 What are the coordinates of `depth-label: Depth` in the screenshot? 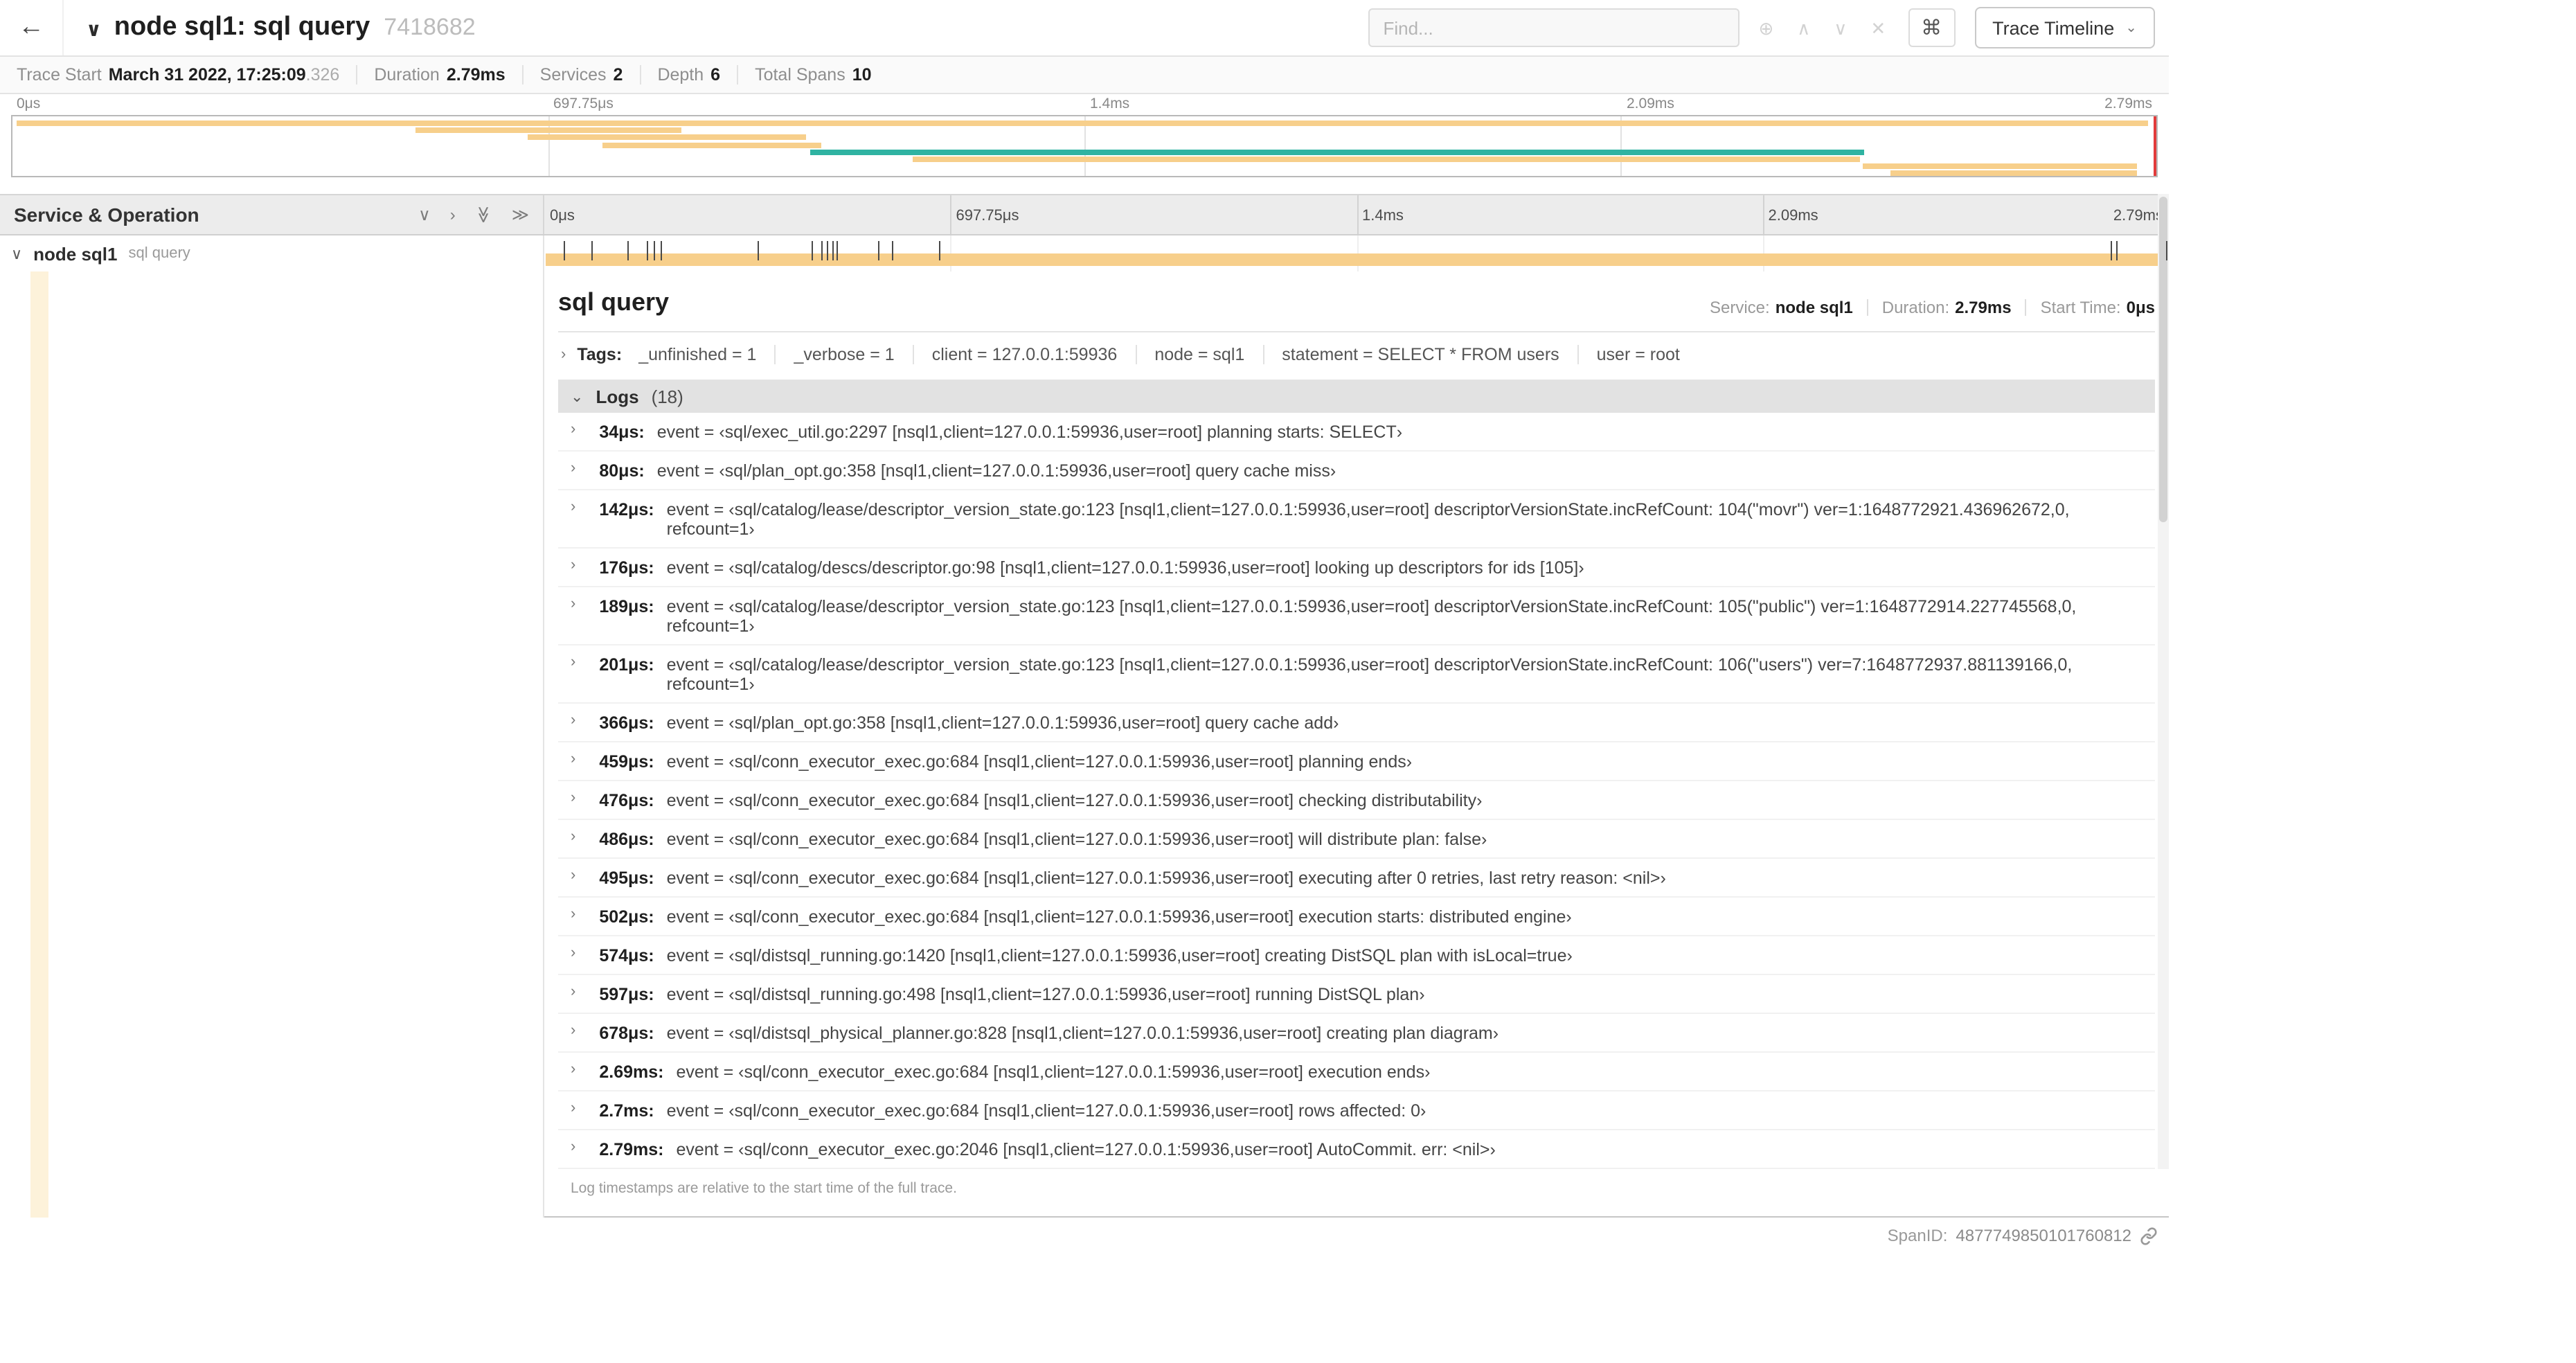 It's located at (680, 74).